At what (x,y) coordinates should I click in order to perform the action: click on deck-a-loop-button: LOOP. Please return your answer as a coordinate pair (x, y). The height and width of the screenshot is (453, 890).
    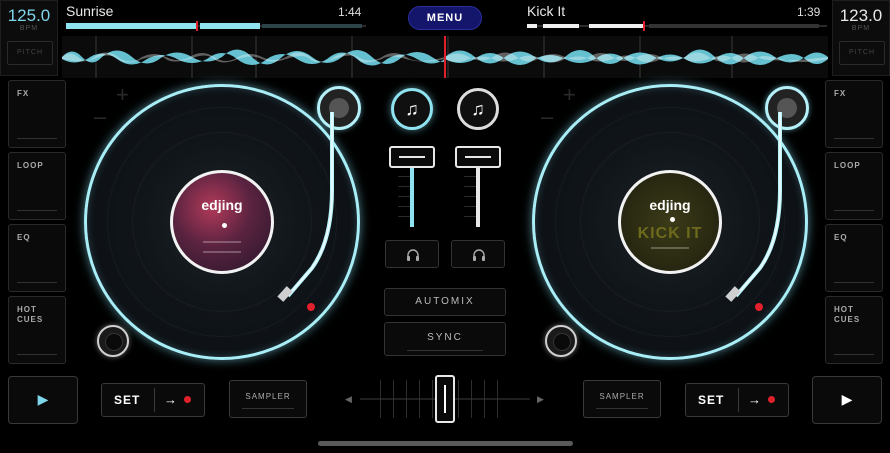
    Looking at the image, I should click on (37, 186).